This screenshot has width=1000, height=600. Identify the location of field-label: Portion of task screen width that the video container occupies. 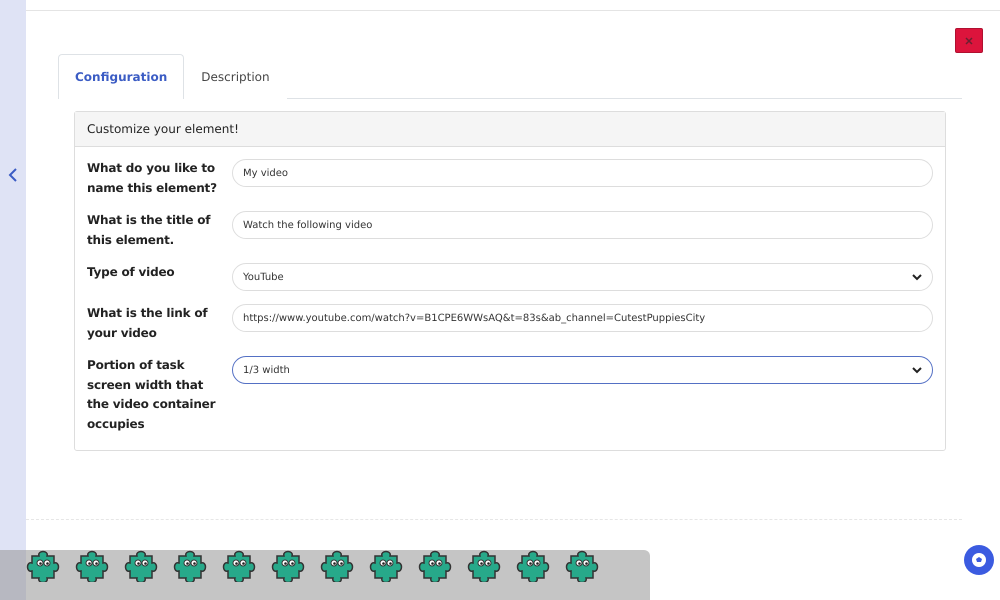
(151, 394).